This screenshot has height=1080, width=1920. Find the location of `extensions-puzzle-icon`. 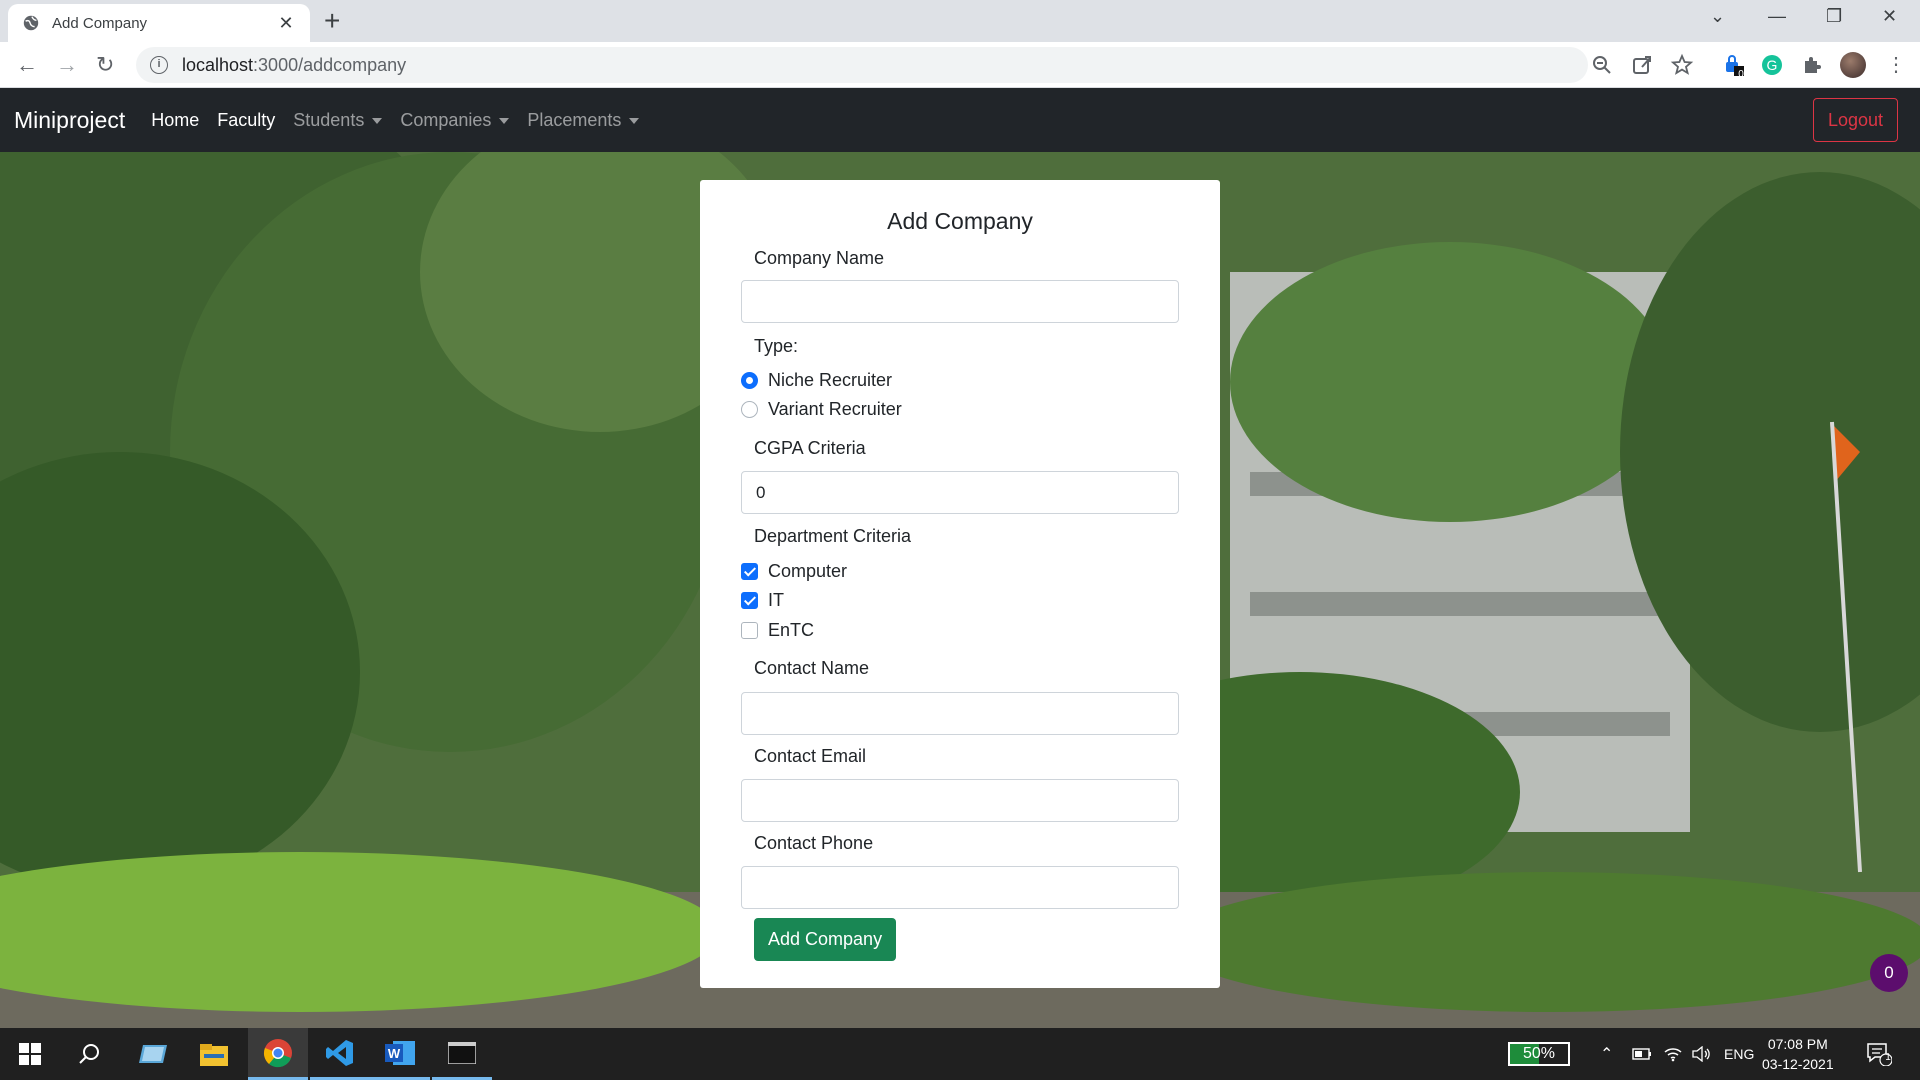

extensions-puzzle-icon is located at coordinates (1812, 65).